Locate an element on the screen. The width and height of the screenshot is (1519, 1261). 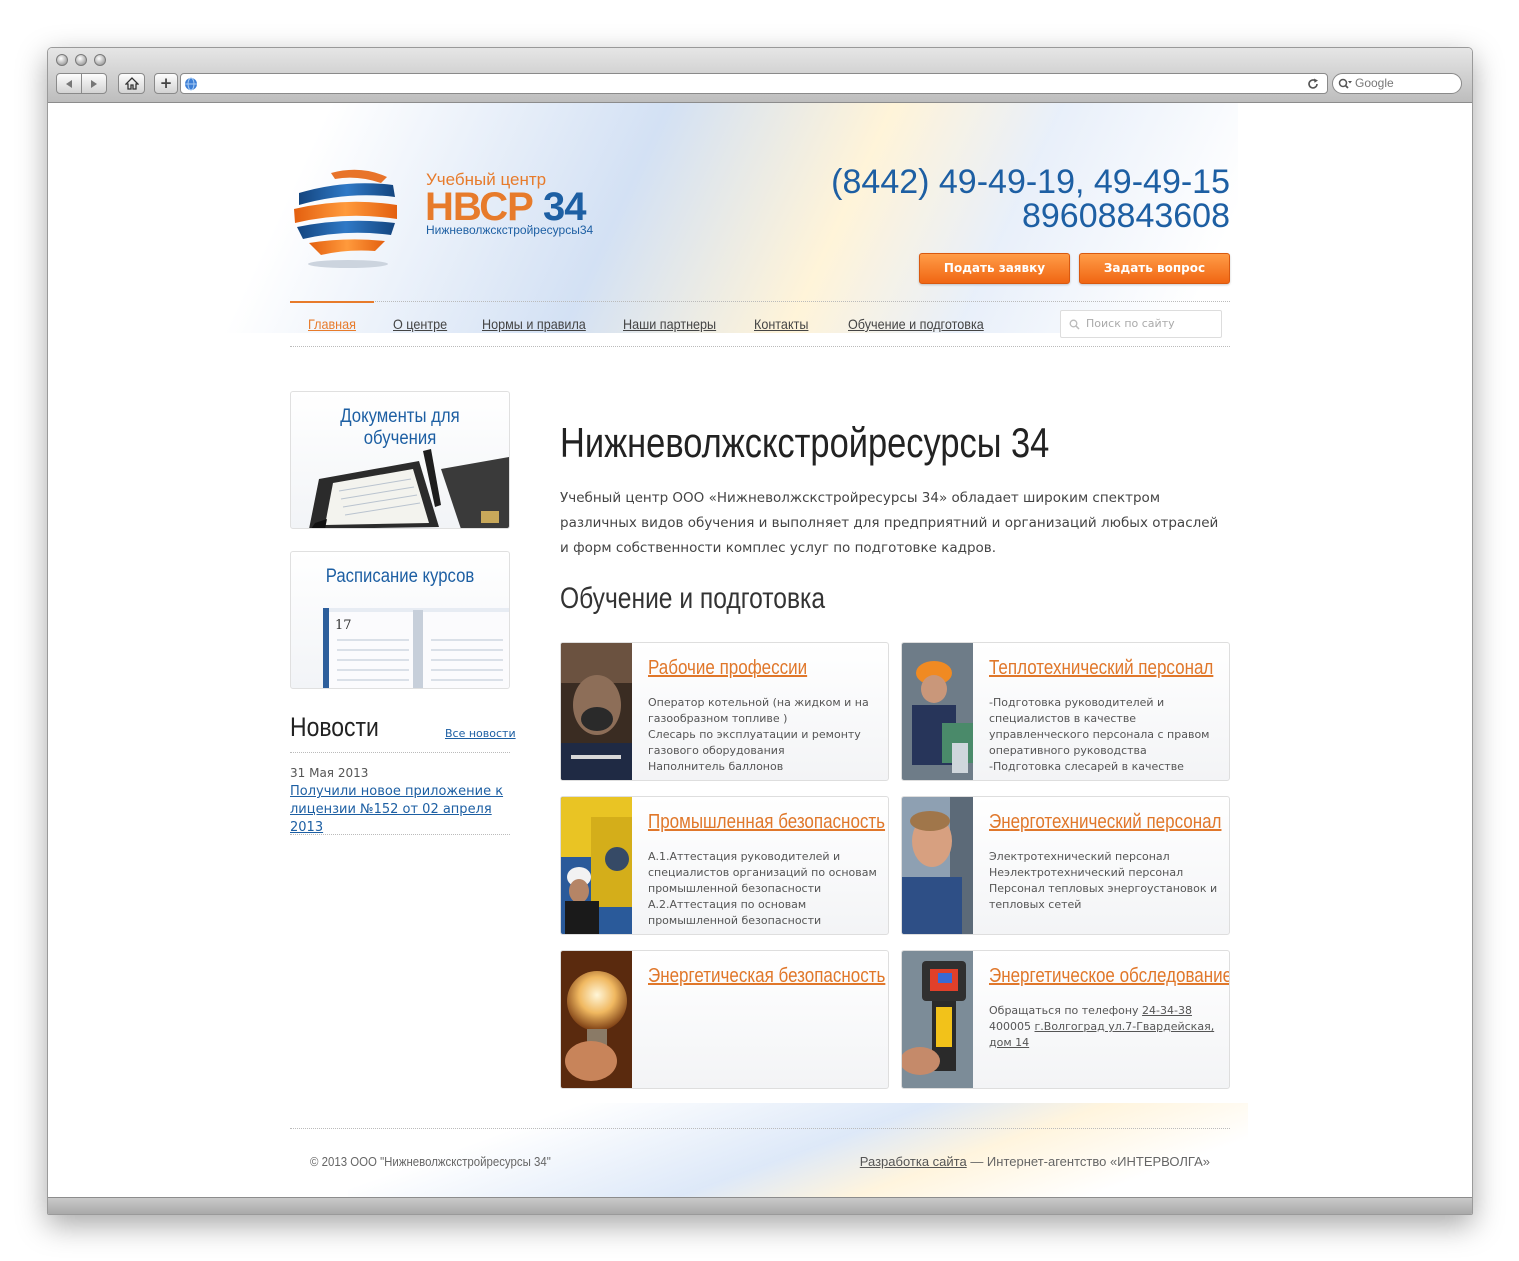
card-line: 400005 г.Волгоград ул.7-Гвардейская, is located at coordinates (1105, 1027).